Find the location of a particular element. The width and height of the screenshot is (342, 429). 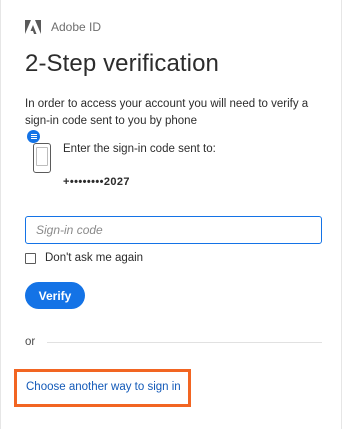

message-bubble-icon is located at coordinates (33, 136).